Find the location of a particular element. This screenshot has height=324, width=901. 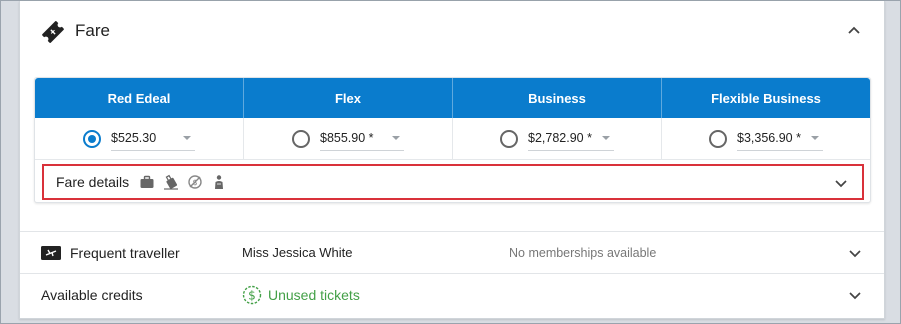

price-select-business: $2,782.90 * is located at coordinates (571, 139).